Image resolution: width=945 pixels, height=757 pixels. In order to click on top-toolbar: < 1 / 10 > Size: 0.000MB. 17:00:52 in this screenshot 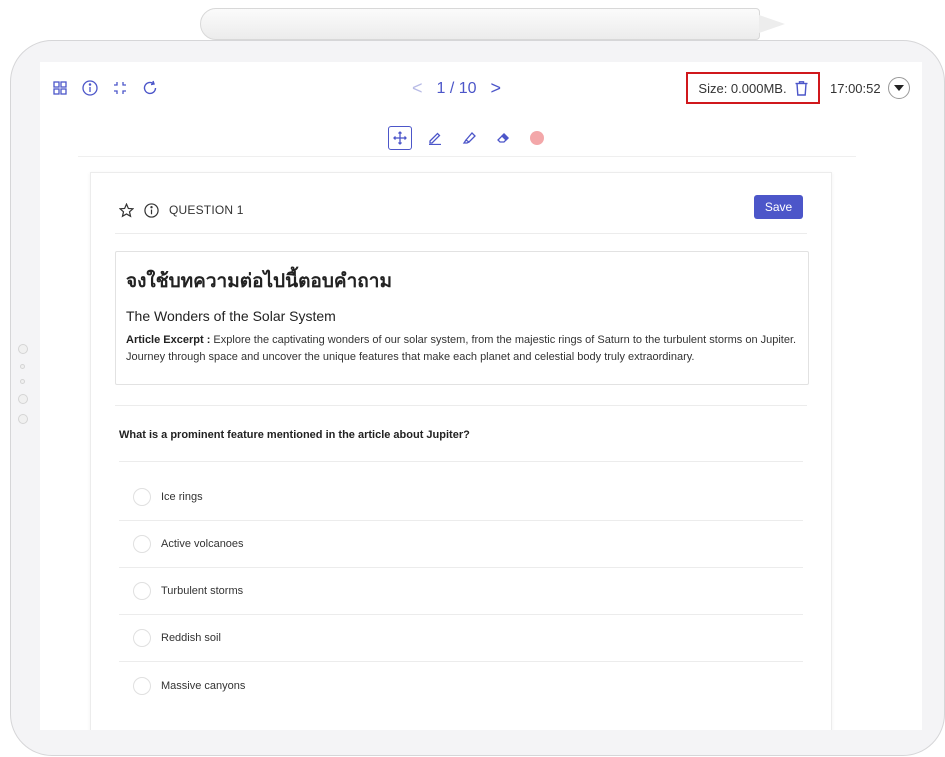, I will do `click(481, 89)`.